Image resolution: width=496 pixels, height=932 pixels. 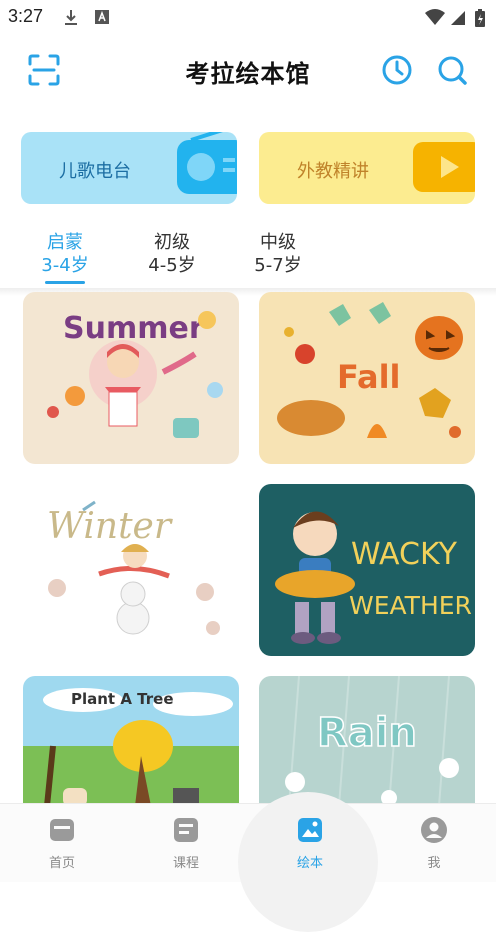 What do you see at coordinates (310, 830) in the screenshot?
I see `picturebook-icon` at bounding box center [310, 830].